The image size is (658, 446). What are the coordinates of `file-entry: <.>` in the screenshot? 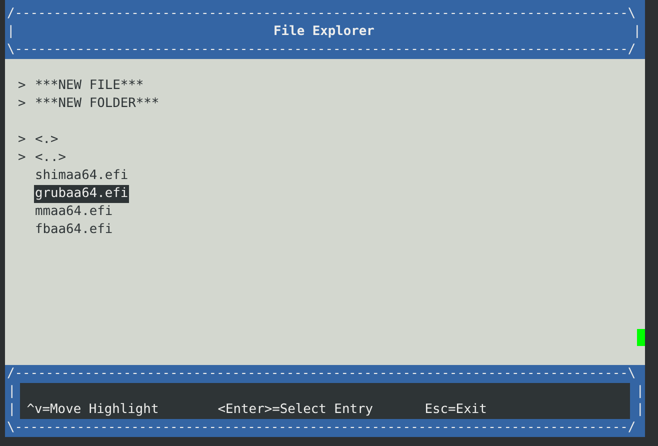 It's located at (47, 140).